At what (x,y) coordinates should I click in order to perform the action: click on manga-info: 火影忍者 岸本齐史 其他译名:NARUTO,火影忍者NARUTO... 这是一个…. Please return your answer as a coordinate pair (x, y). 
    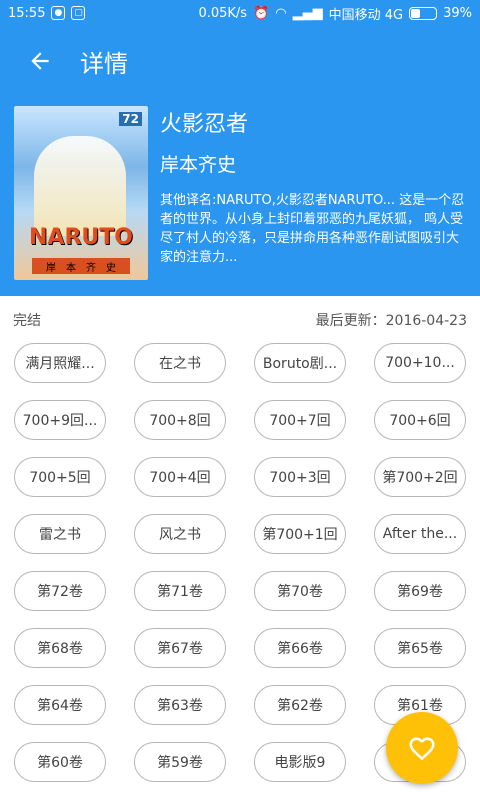
    Looking at the image, I should click on (315, 186).